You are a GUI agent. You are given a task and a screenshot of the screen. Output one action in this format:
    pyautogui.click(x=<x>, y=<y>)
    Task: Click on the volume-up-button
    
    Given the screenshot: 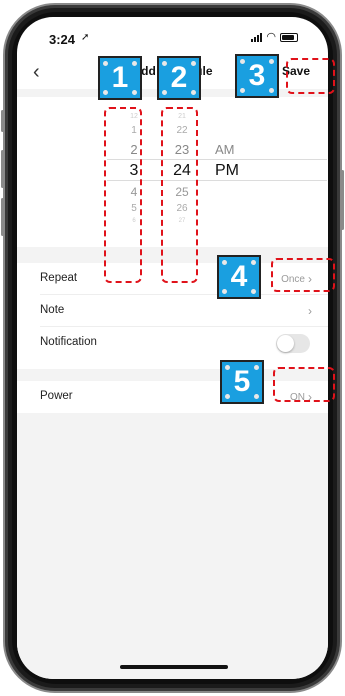 What is the action you would take?
    pyautogui.click(x=2, y=169)
    